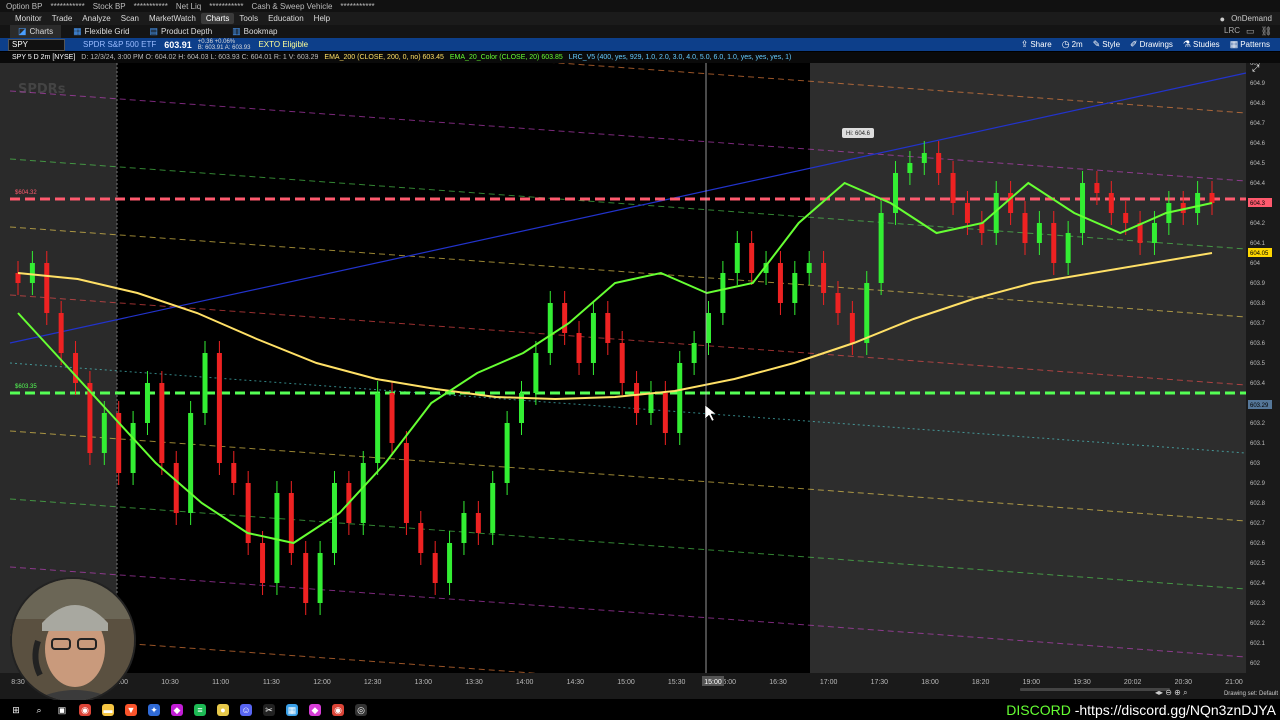  Describe the element at coordinates (236, 31) in the screenshot. I see `bookmap-icon: ▥` at that location.